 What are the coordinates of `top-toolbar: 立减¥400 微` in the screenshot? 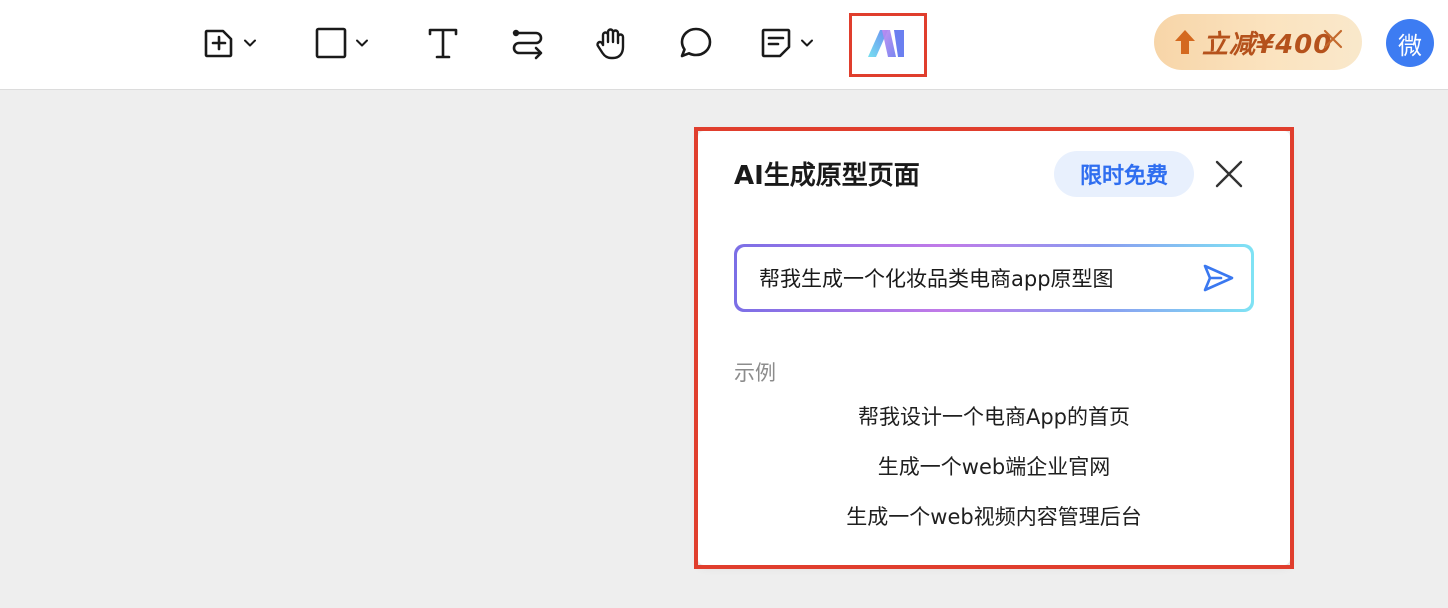 It's located at (724, 45).